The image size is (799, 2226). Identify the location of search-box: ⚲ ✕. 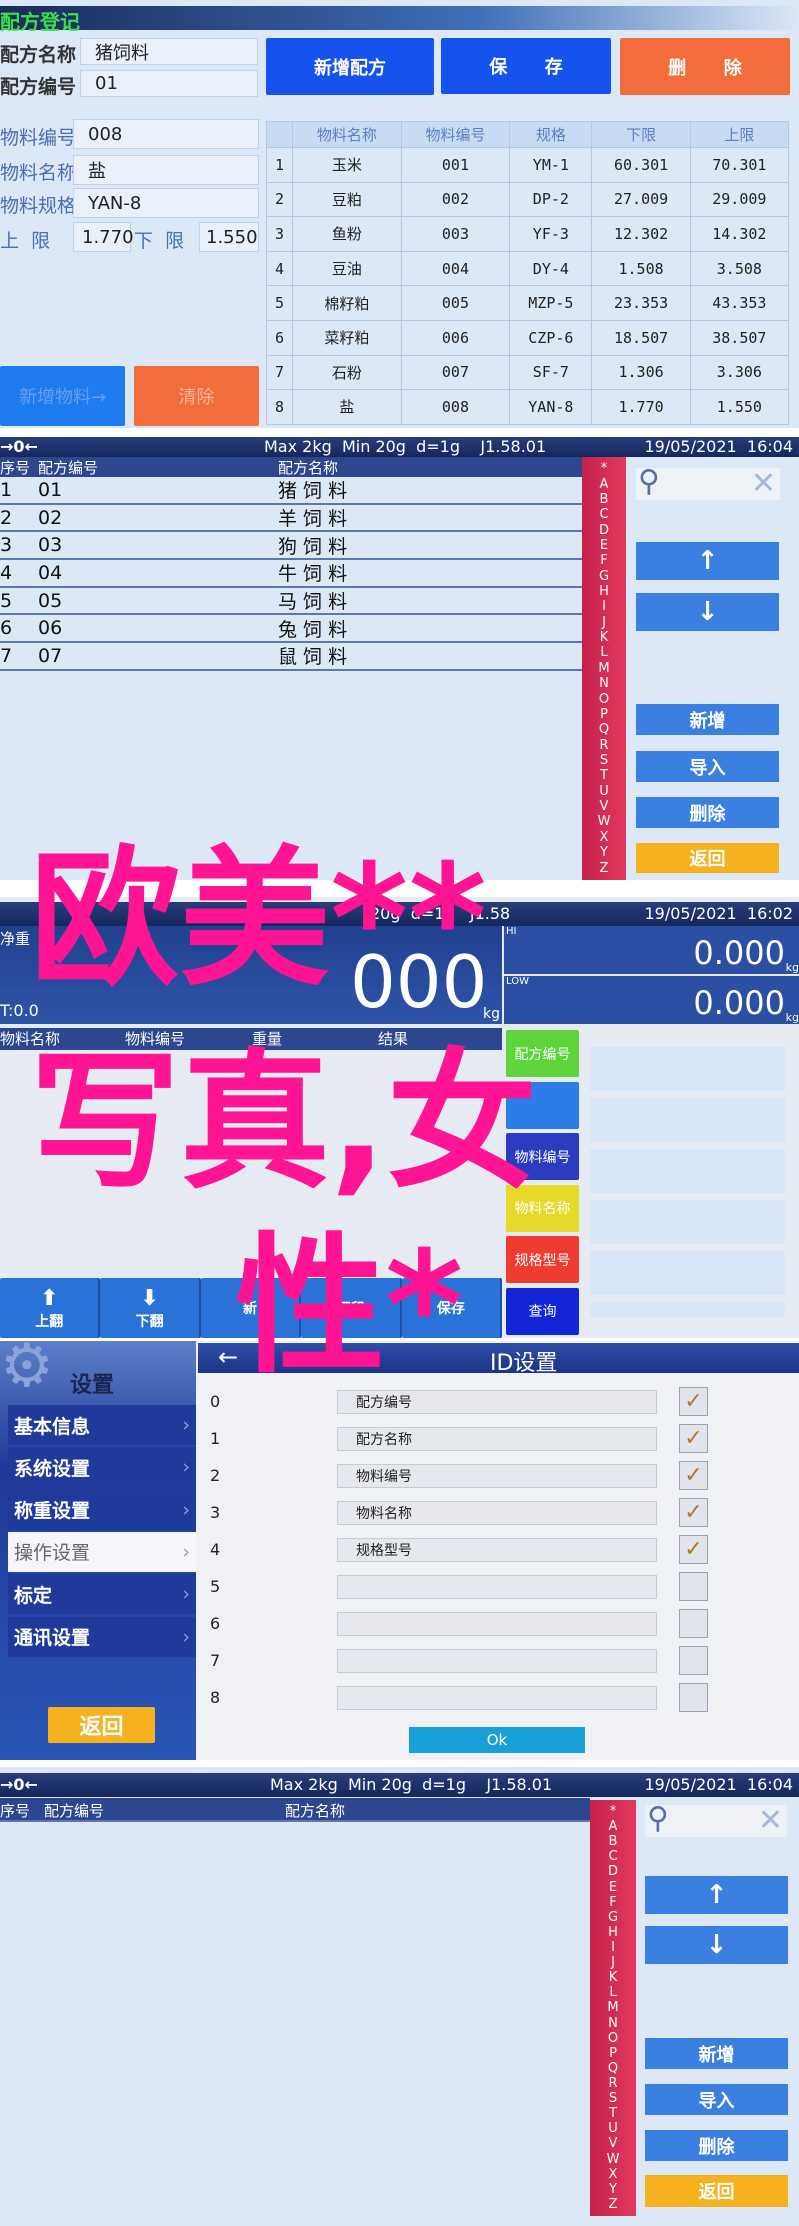
(716, 1819).